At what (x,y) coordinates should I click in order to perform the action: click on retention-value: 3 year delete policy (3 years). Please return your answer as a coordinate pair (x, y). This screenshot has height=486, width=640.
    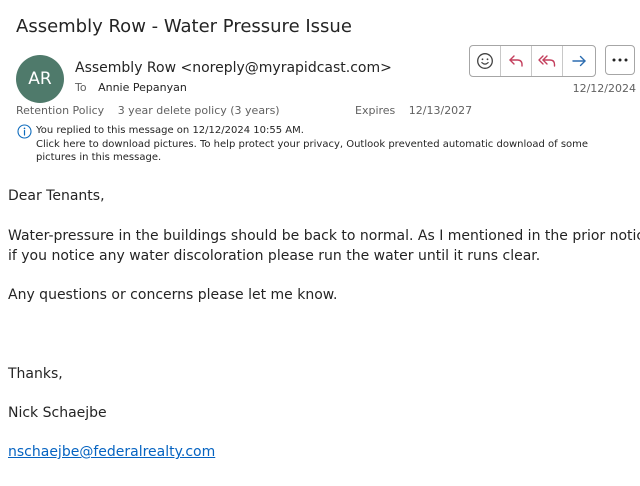
    Looking at the image, I should click on (198, 110).